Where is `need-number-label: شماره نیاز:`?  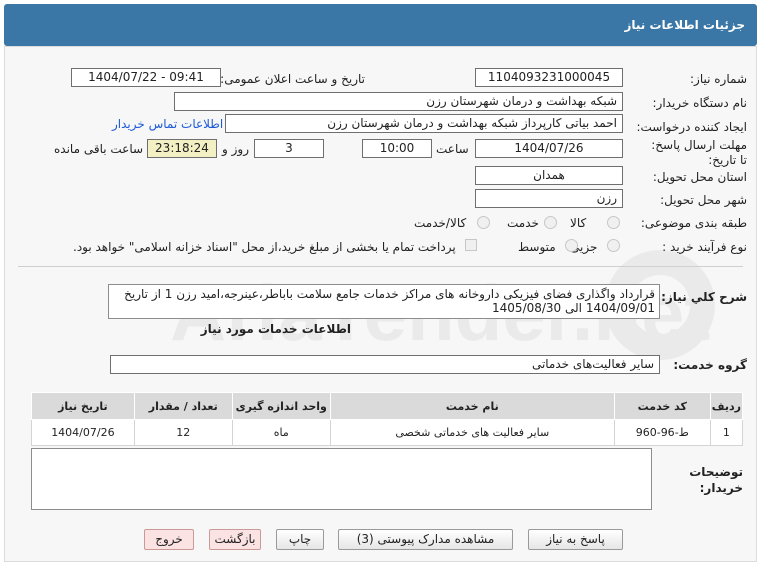
need-number-label: شماره نیاز: is located at coordinates (718, 79).